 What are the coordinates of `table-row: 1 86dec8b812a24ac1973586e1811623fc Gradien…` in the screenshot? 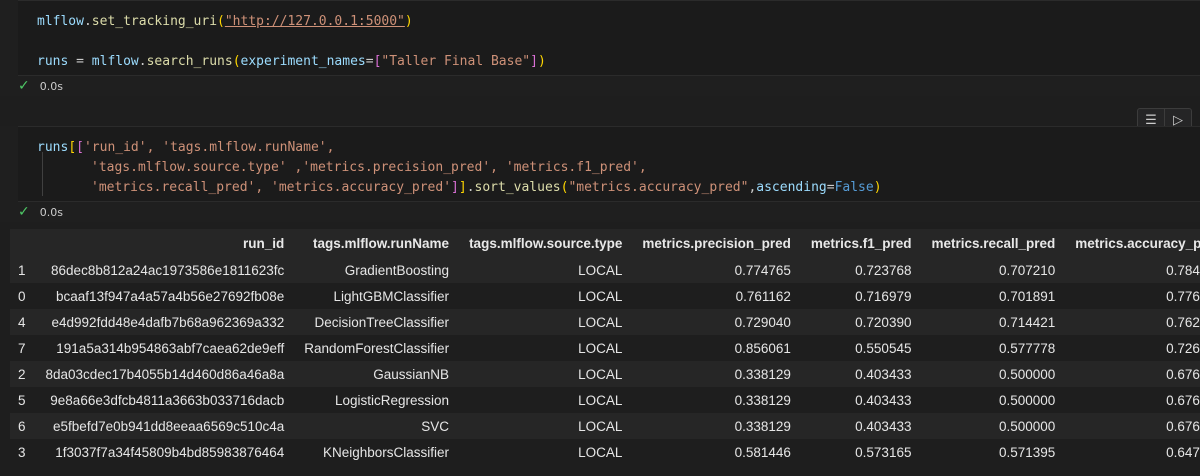 It's located at (605, 270).